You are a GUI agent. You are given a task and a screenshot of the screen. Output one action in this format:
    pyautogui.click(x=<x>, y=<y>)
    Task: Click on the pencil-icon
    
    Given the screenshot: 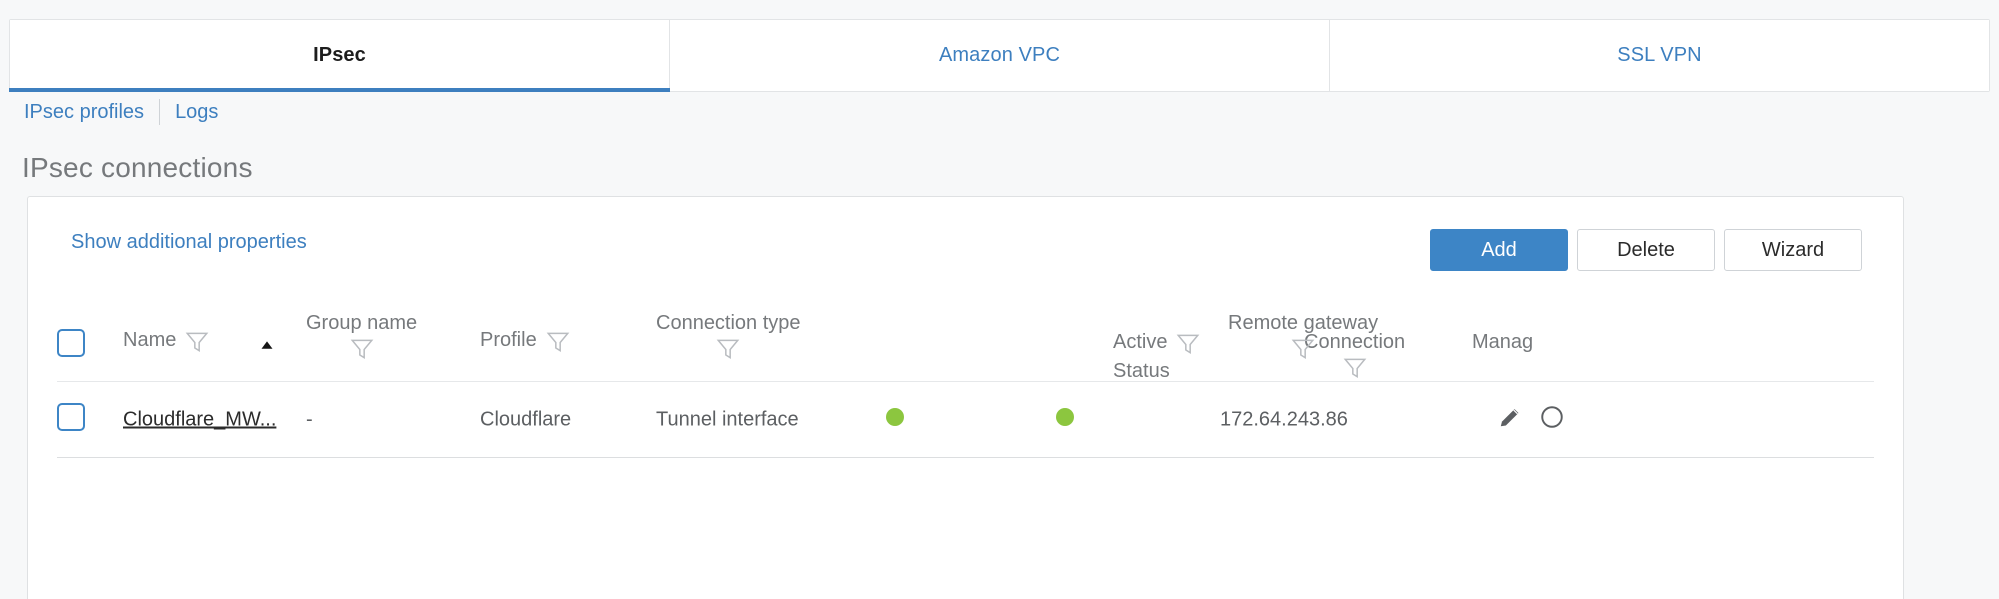 What is the action you would take?
    pyautogui.click(x=1510, y=417)
    